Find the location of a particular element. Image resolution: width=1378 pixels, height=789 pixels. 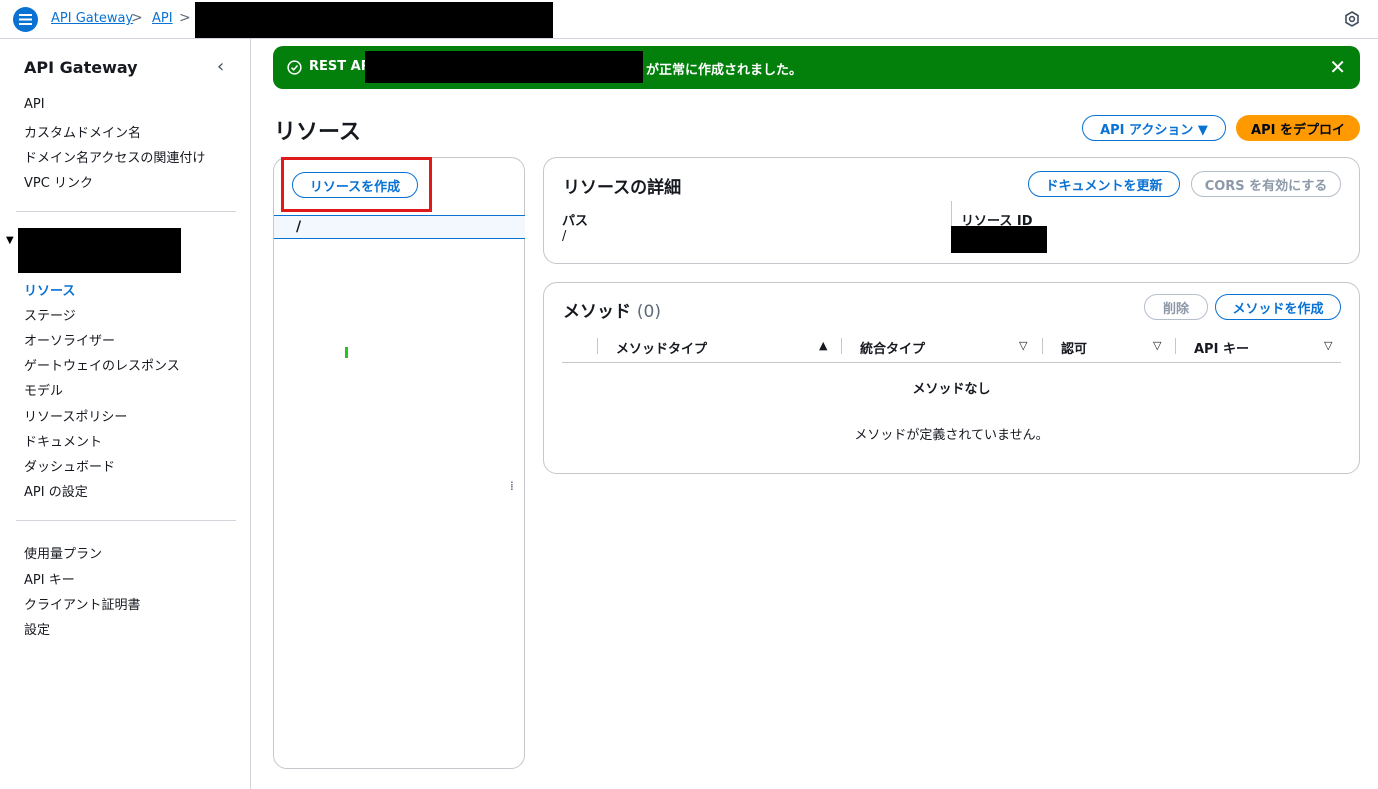

column-header-method-type: メソッドタイプ is located at coordinates (661, 347).